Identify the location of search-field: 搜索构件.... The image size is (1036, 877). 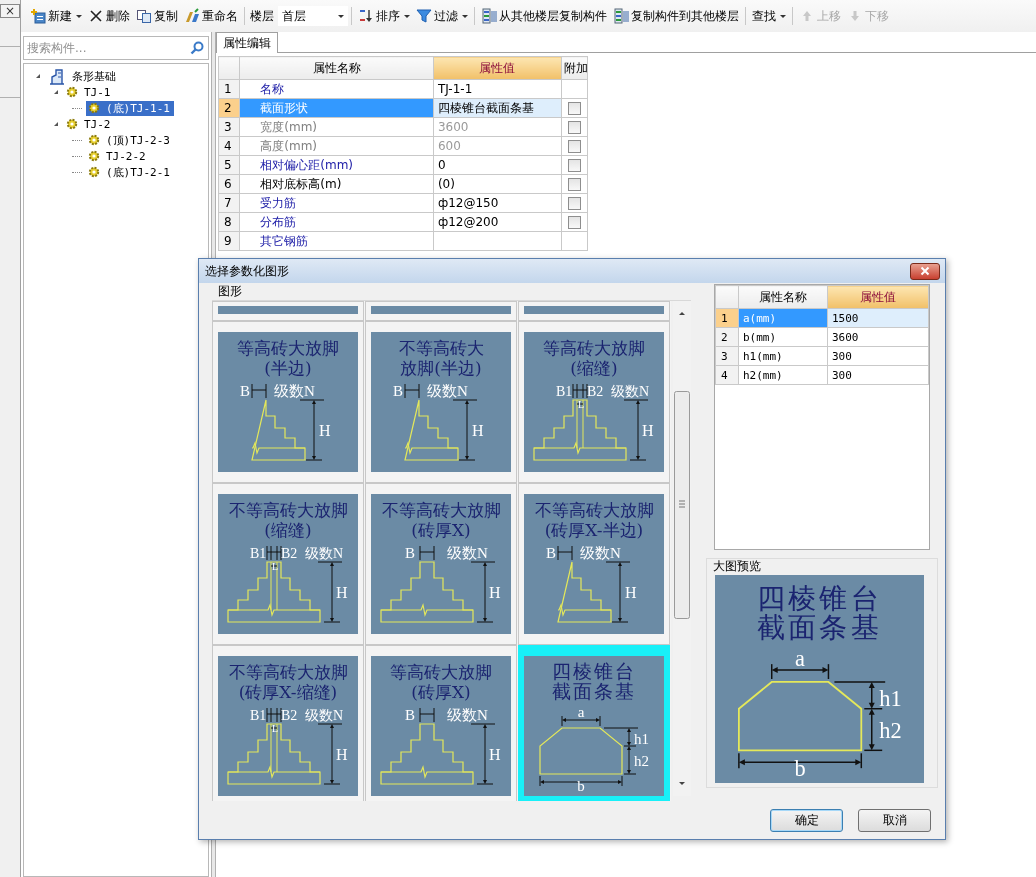
(116, 48).